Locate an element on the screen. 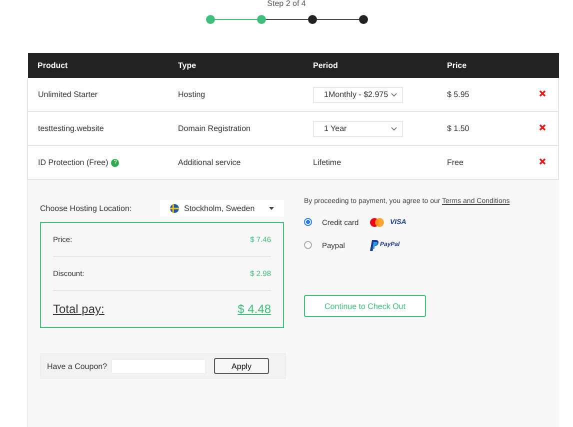 The width and height of the screenshot is (573, 427). product-type: Domain Registration is located at coordinates (214, 128).